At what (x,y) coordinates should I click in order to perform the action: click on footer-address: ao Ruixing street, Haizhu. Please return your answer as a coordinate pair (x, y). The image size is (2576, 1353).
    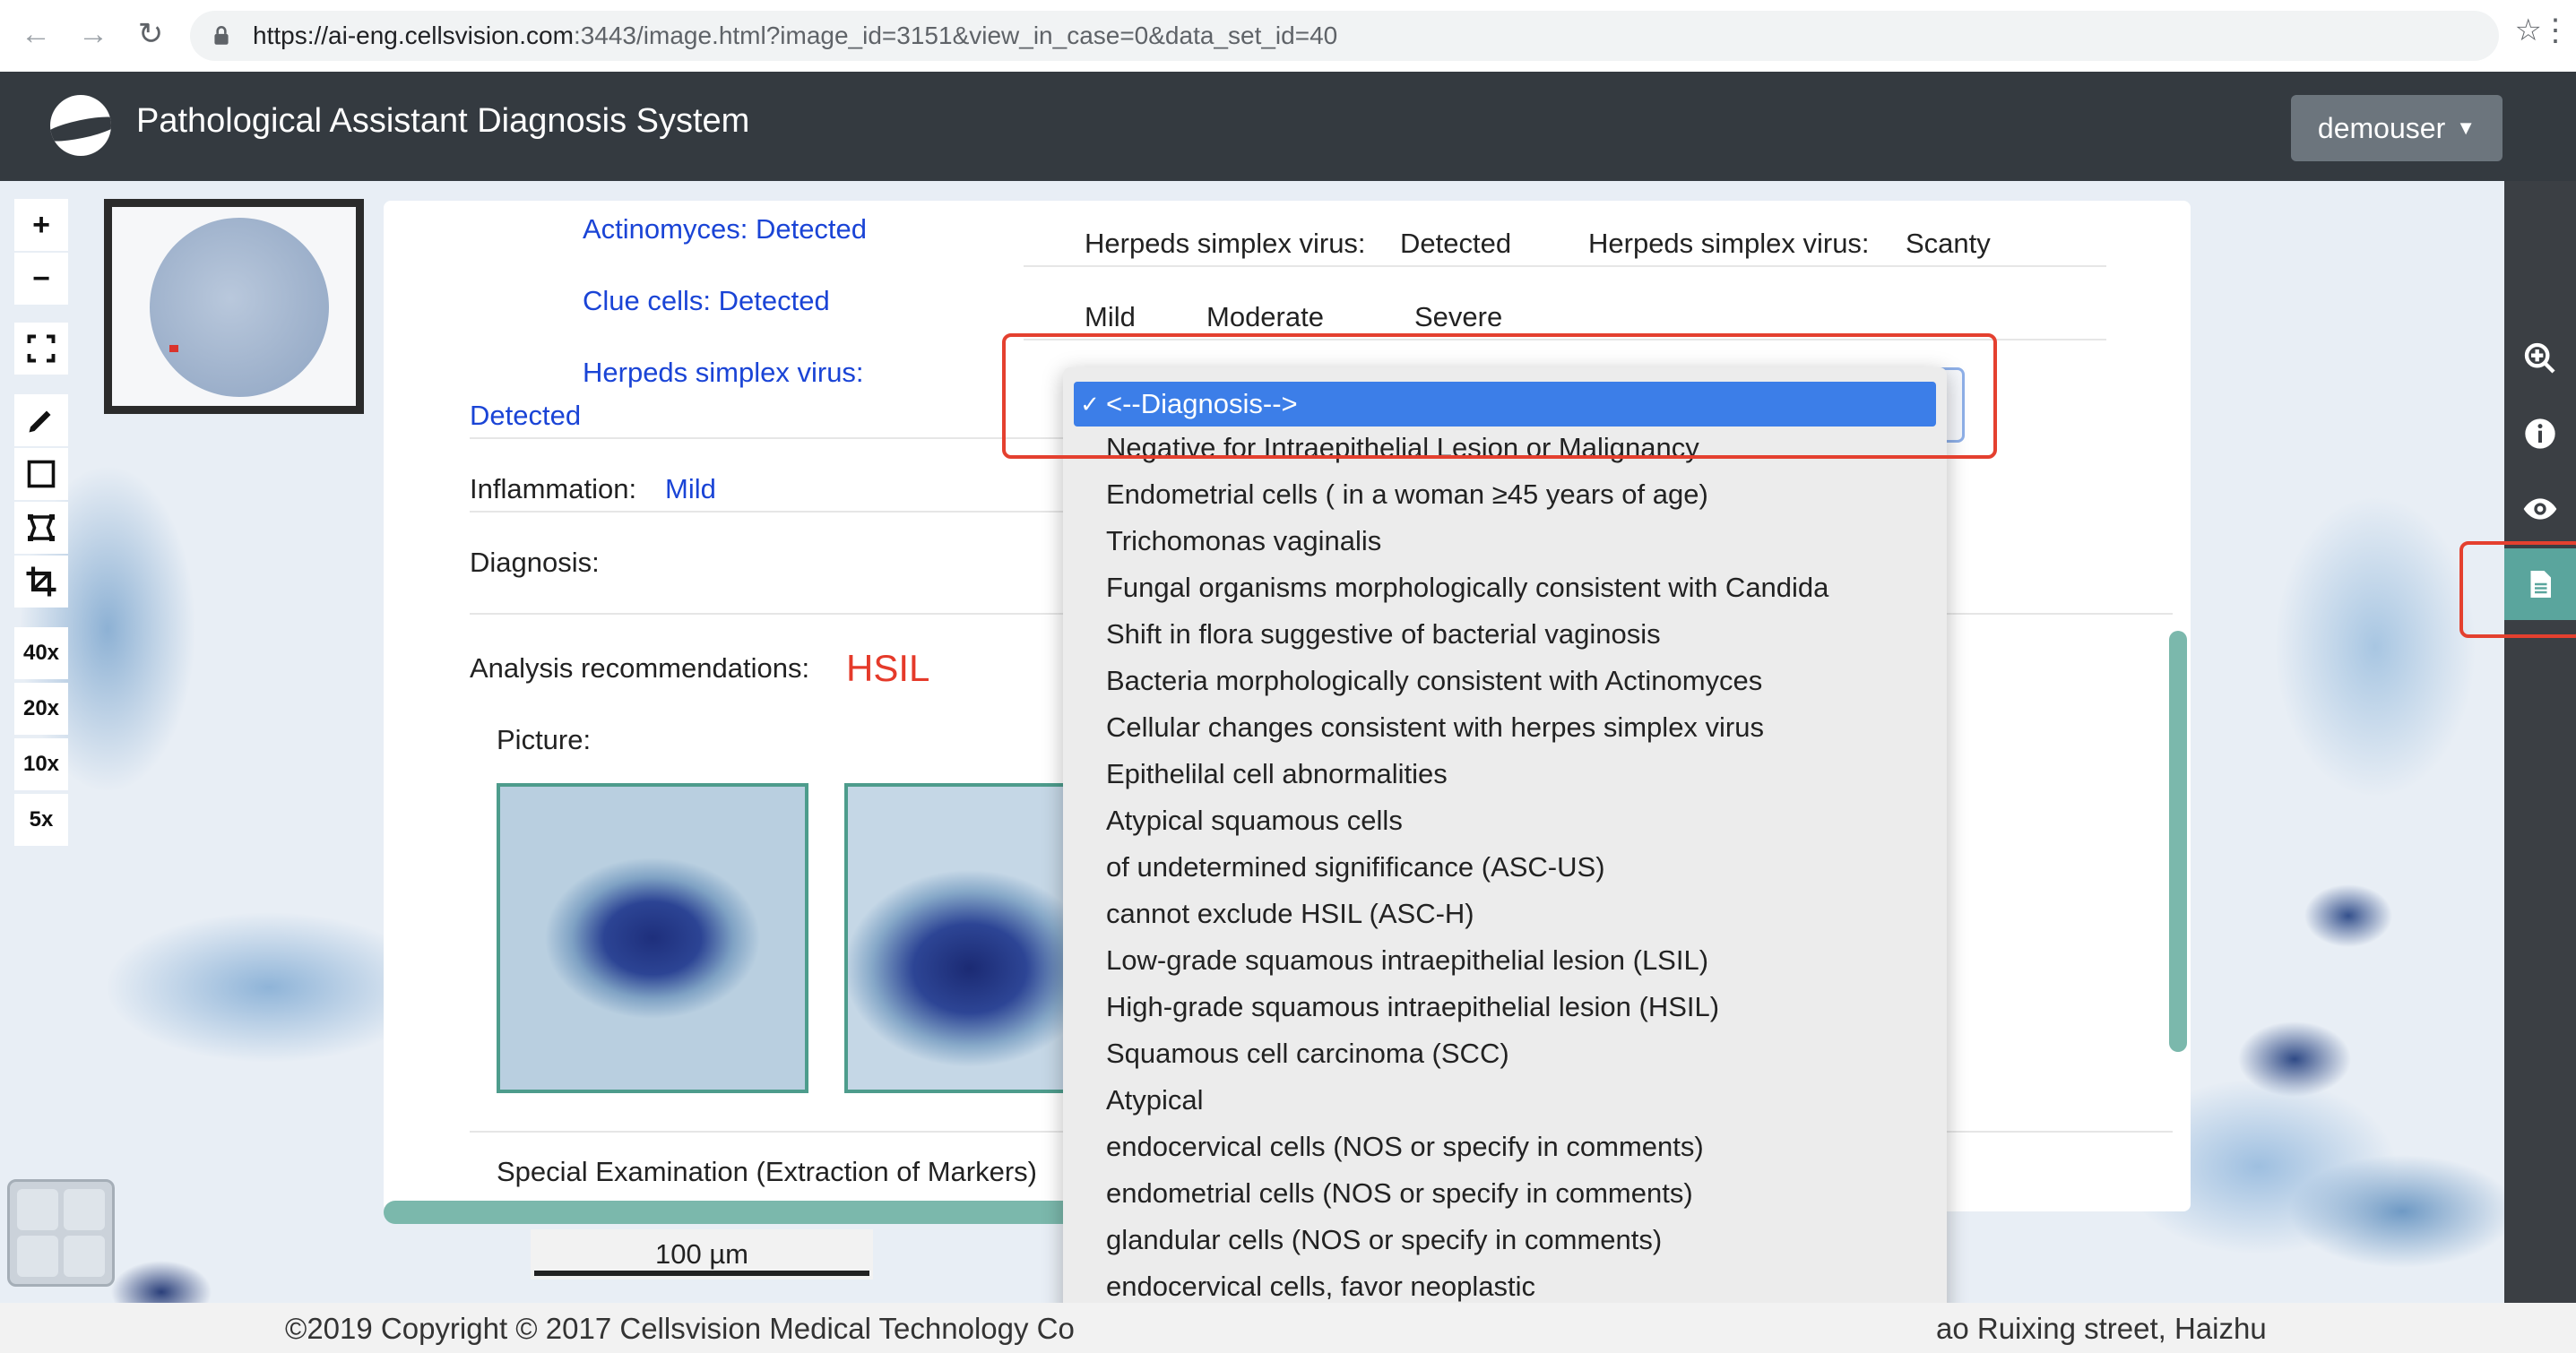
    Looking at the image, I should click on (2101, 1328).